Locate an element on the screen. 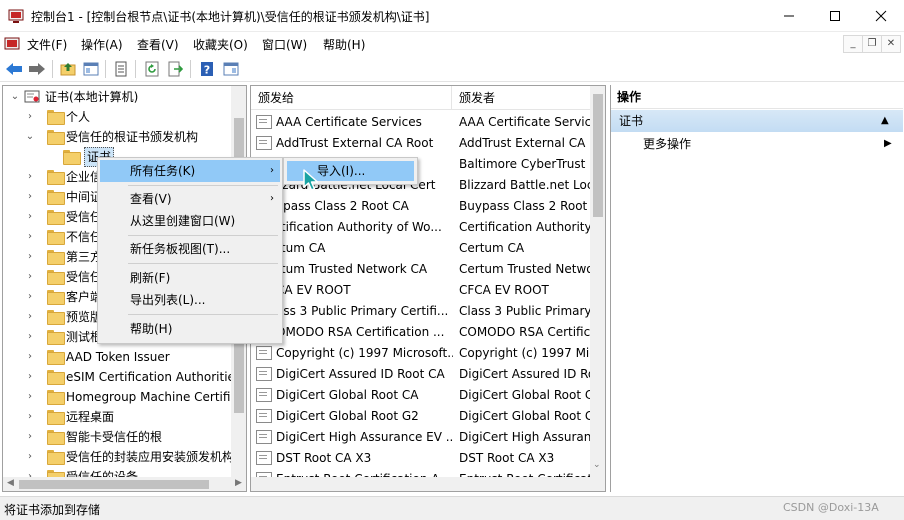 Image resolution: width=904 pixels, height=520 pixels. console-document-icon is located at coordinates (12, 44).